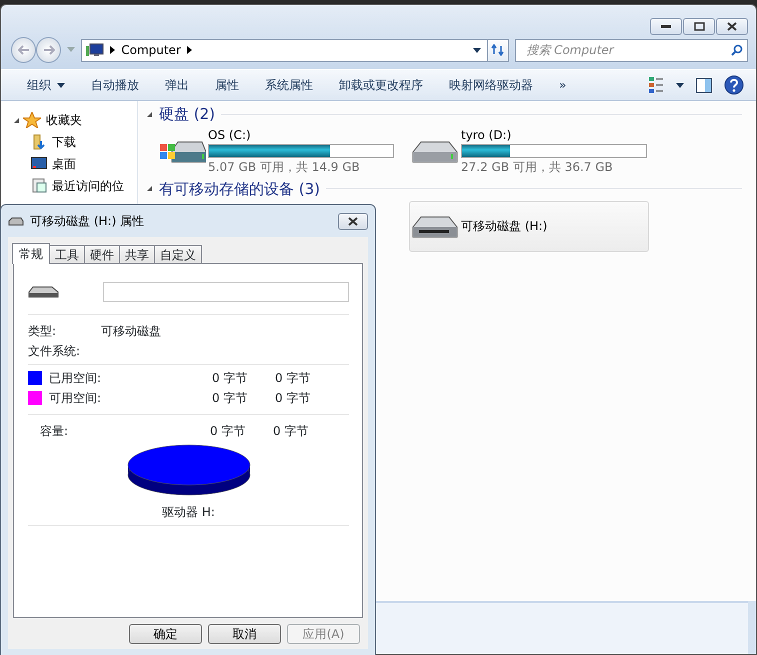 This screenshot has height=655, width=757. What do you see at coordinates (491, 85) in the screenshot?
I see `toolbar-button: 映射网络驱动器` at bounding box center [491, 85].